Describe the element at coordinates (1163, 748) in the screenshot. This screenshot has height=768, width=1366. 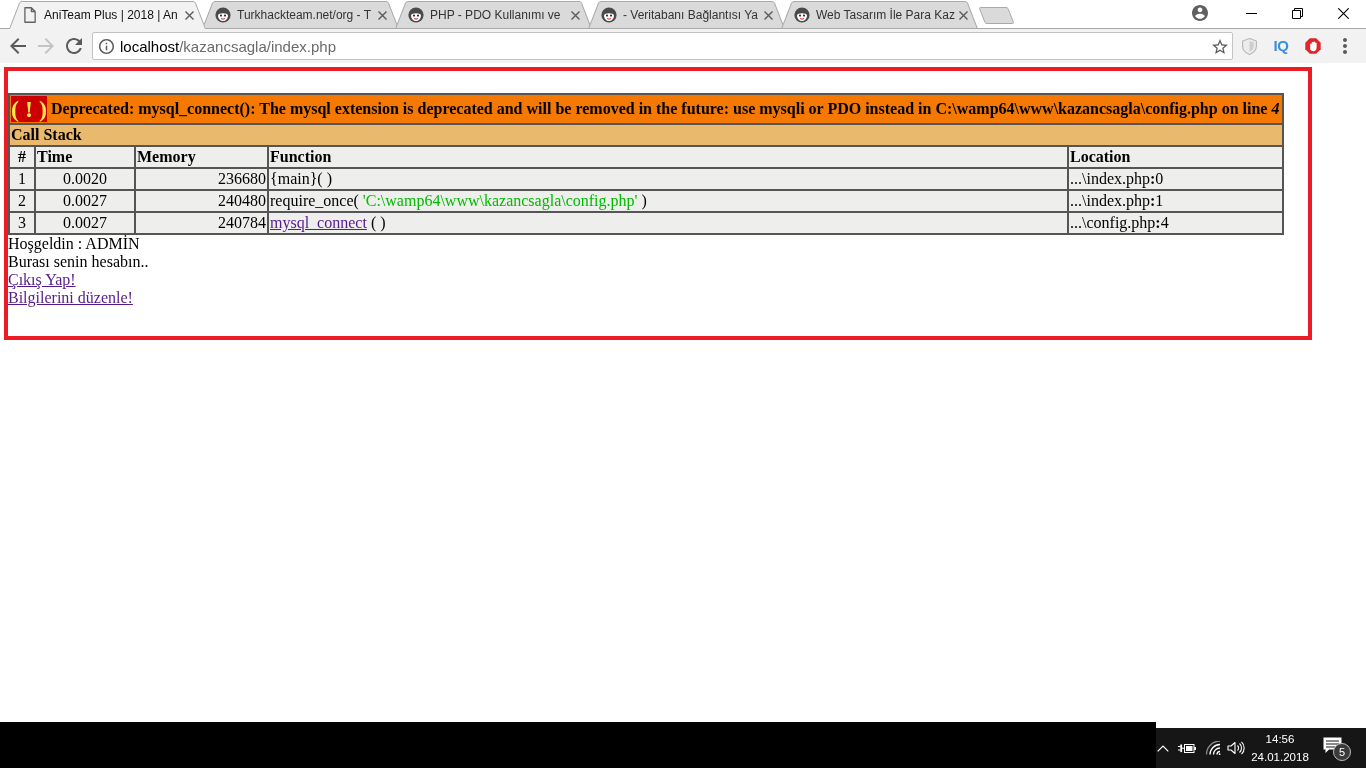
I see `chevron-up-icon` at that location.